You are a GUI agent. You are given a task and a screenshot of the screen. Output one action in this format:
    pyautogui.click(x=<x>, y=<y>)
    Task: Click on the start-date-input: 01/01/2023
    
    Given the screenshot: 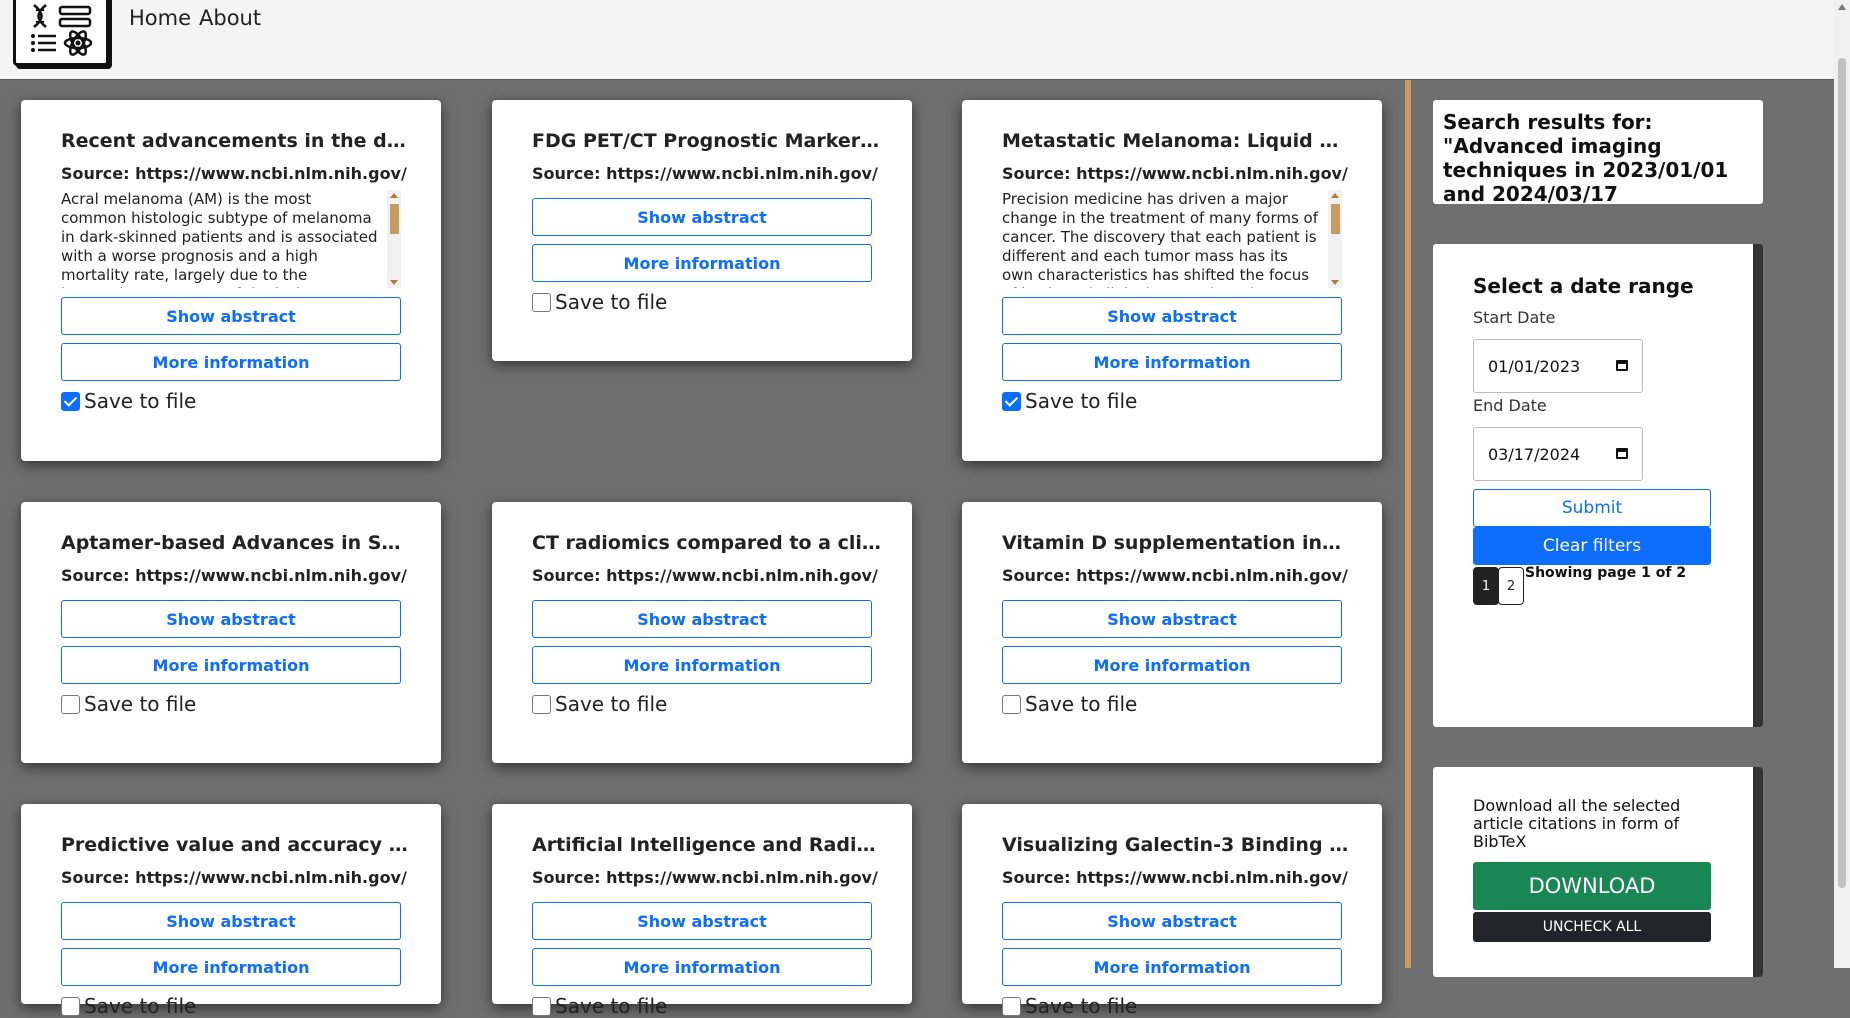 What is the action you would take?
    pyautogui.click(x=1558, y=366)
    